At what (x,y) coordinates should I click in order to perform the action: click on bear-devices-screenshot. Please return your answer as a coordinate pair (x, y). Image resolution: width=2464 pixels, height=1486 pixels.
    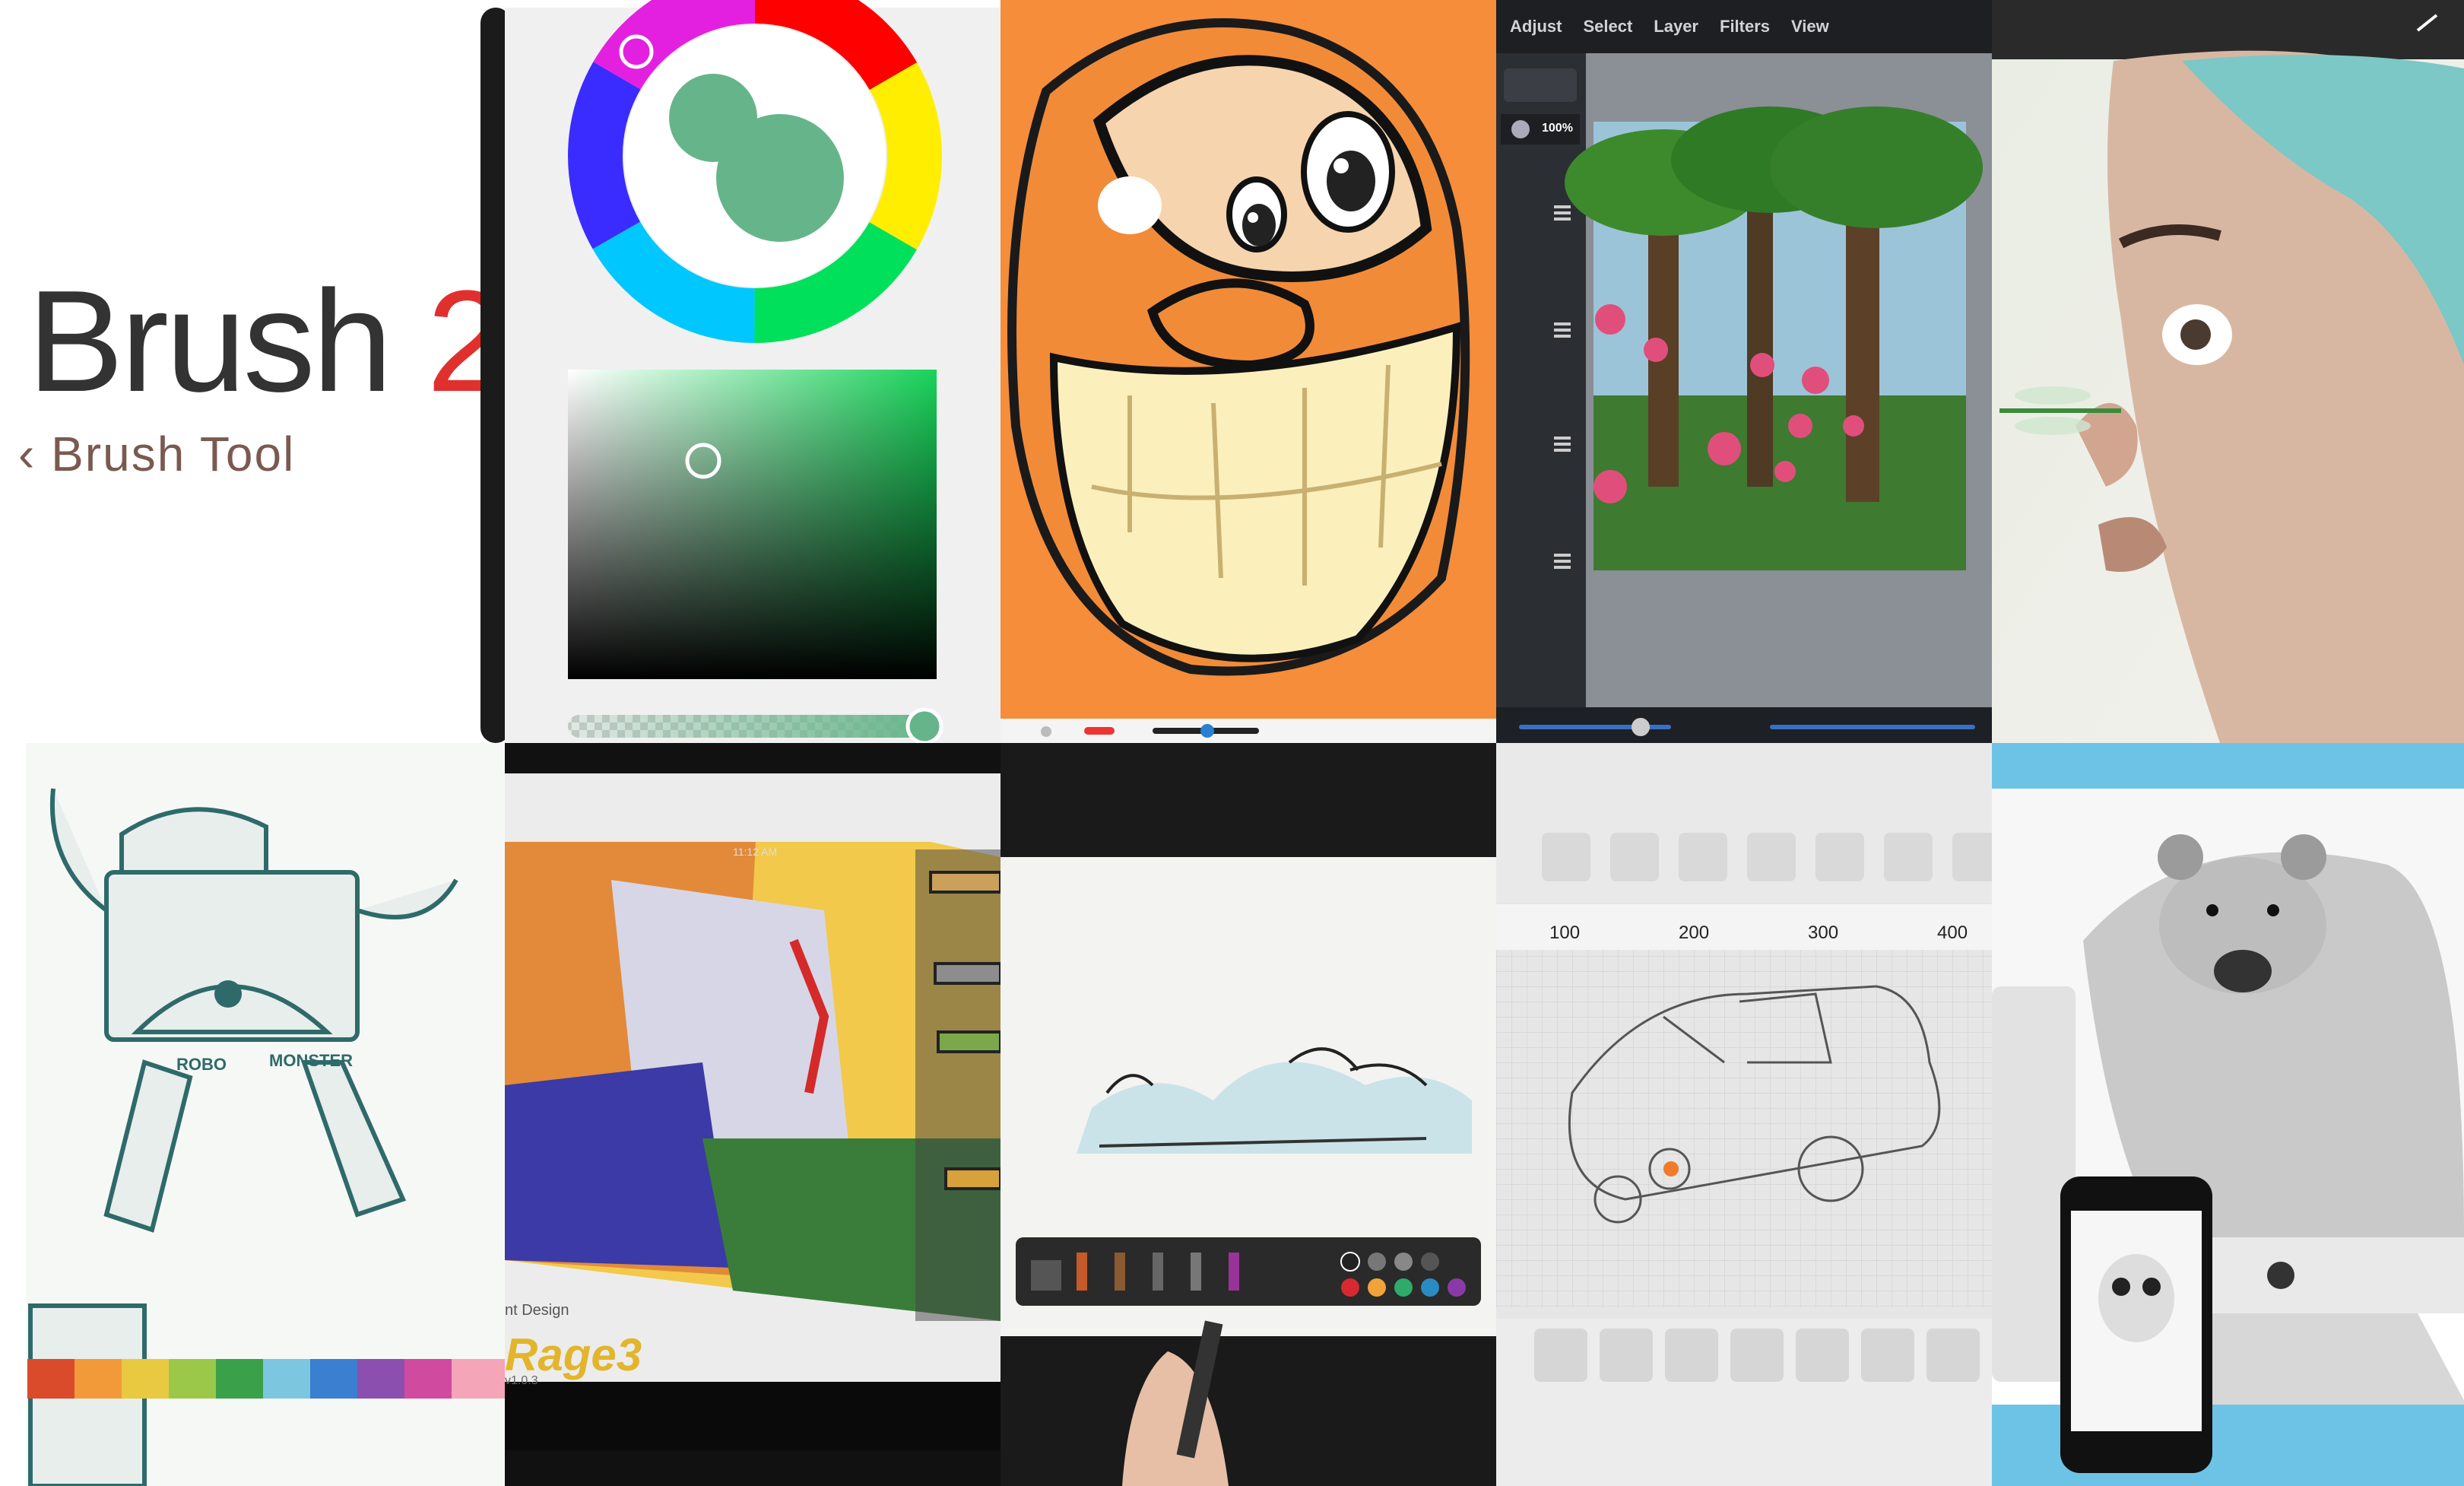
    Looking at the image, I should click on (2228, 1114).